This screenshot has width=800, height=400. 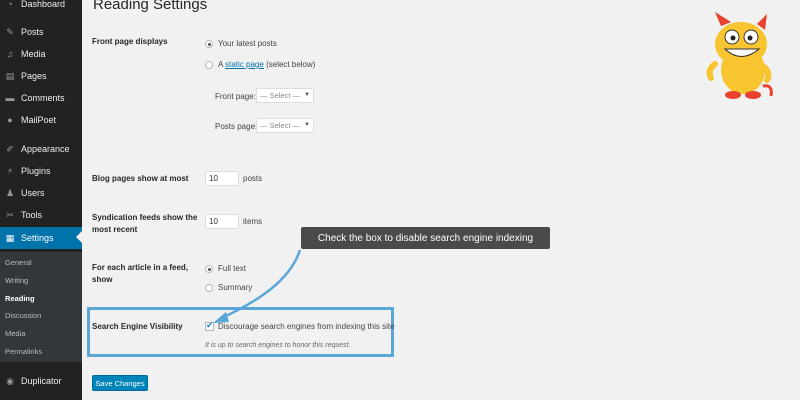 I want to click on sidebar-item-label: Appearance, so click(x=45, y=149).